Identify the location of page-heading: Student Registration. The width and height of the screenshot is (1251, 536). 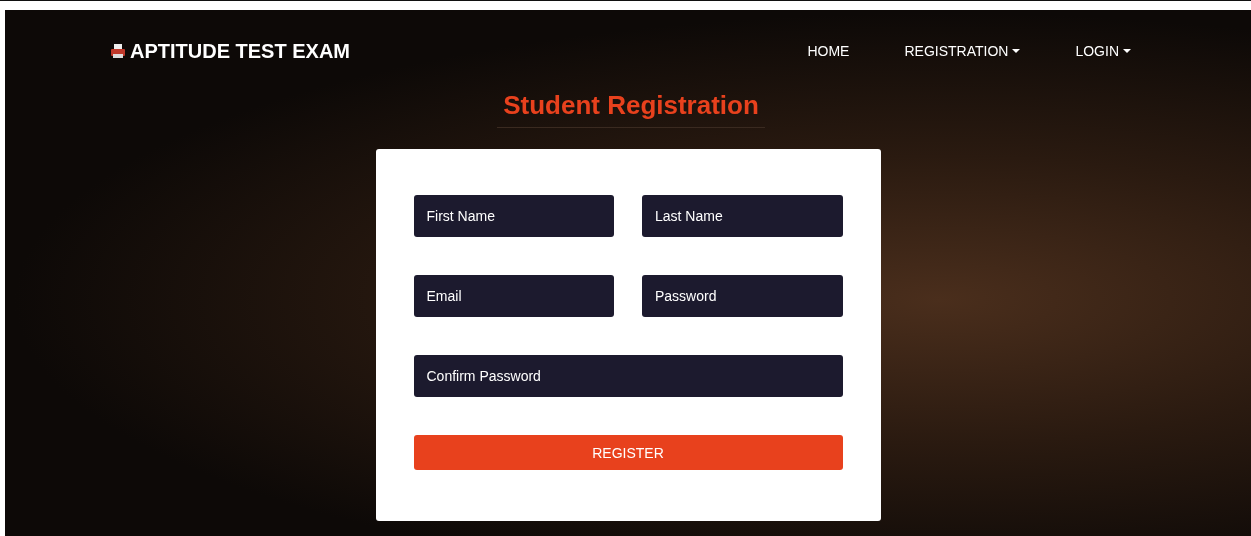
(631, 109).